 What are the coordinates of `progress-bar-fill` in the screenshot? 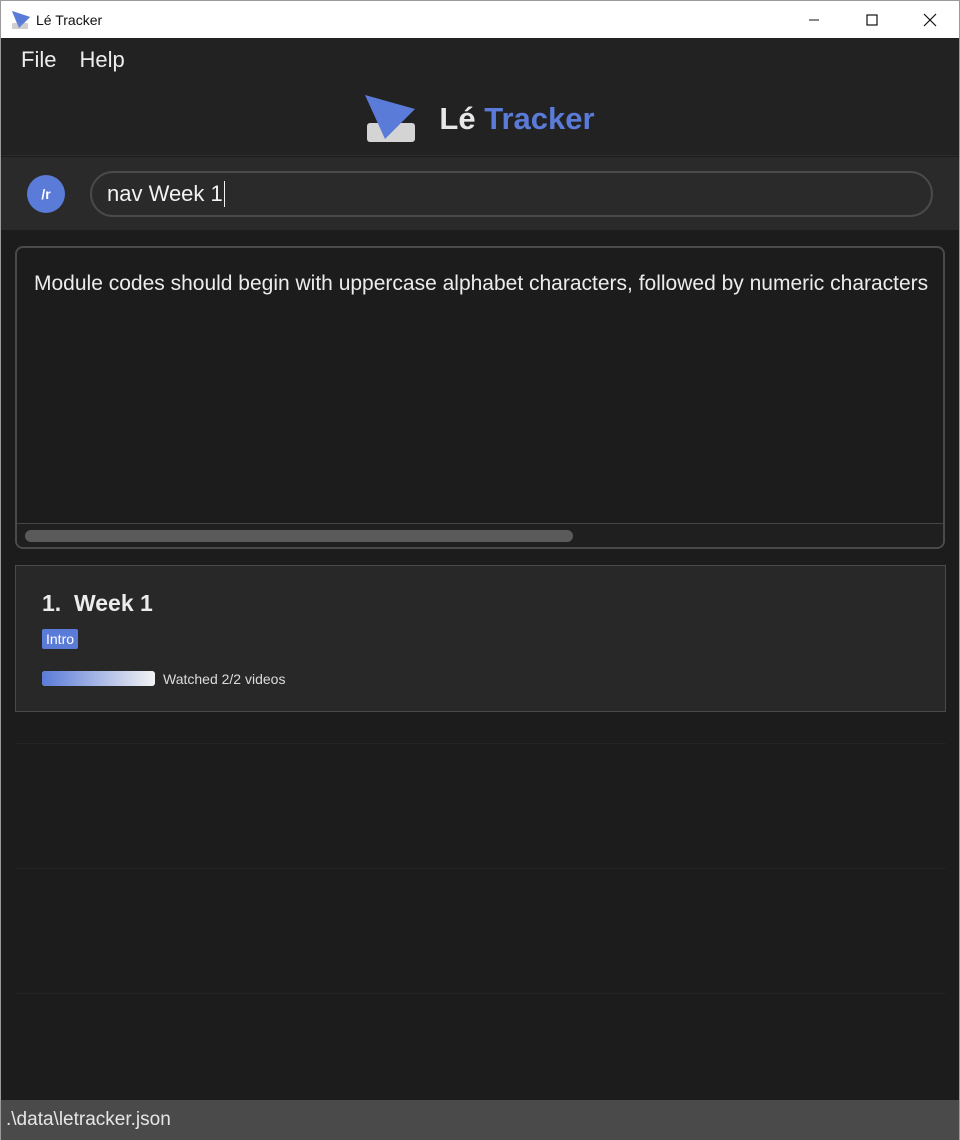 It's located at (98, 678).